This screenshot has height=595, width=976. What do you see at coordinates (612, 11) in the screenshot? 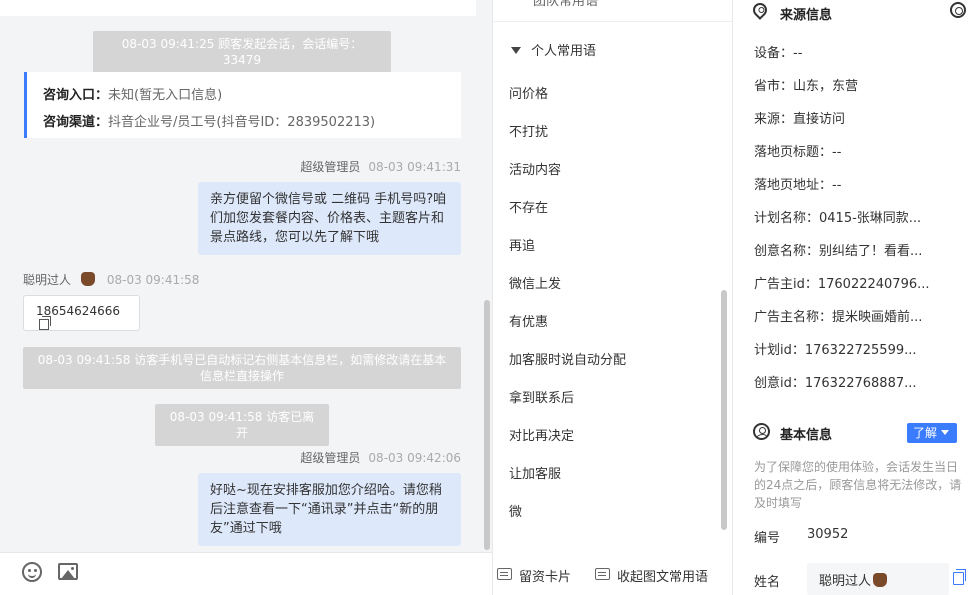
I see `team-phrases-group: 团队常用语` at bounding box center [612, 11].